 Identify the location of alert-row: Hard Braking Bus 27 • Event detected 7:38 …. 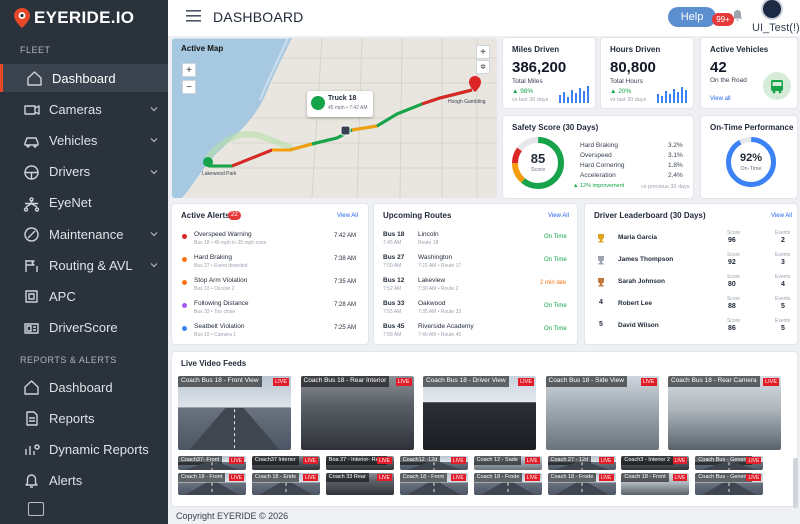
(270, 263).